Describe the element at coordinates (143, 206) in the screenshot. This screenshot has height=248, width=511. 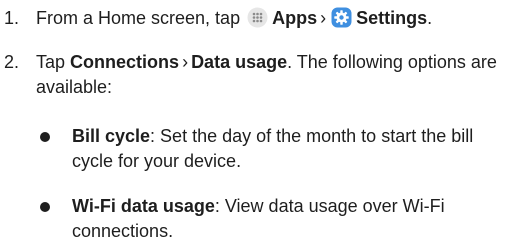
I see `option-title: Wi-Fi data usage` at that location.